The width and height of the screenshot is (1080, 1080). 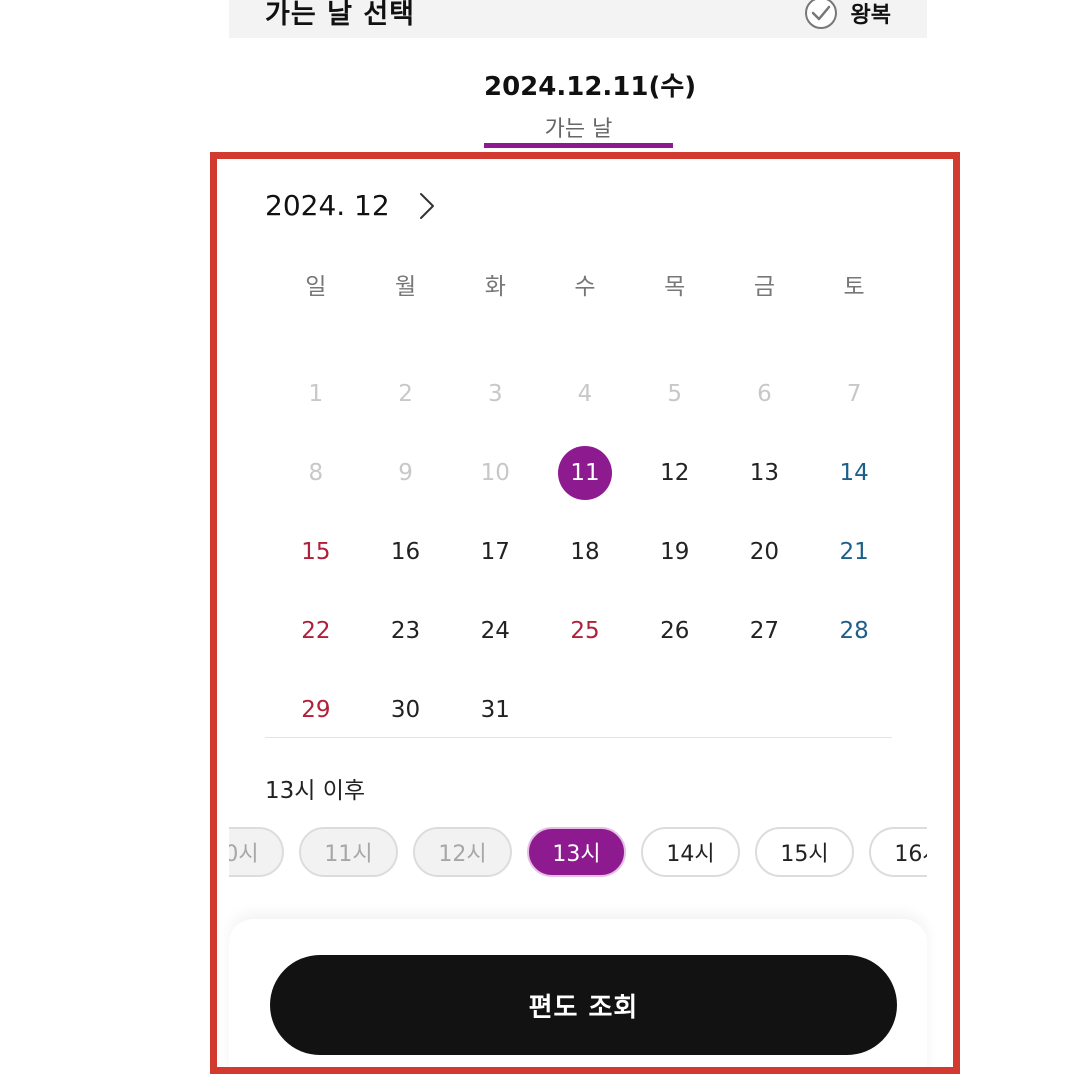 What do you see at coordinates (256, 852) in the screenshot?
I see `time-chip: 10시` at bounding box center [256, 852].